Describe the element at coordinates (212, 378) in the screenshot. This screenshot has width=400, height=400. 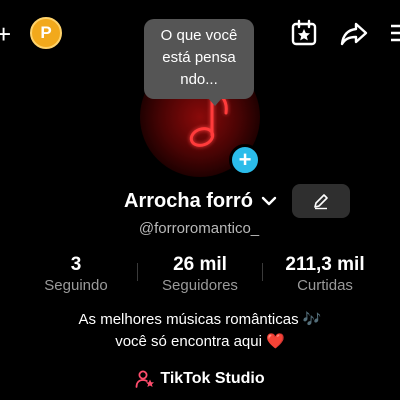
I see `studio-label: TikTok Studio` at that location.